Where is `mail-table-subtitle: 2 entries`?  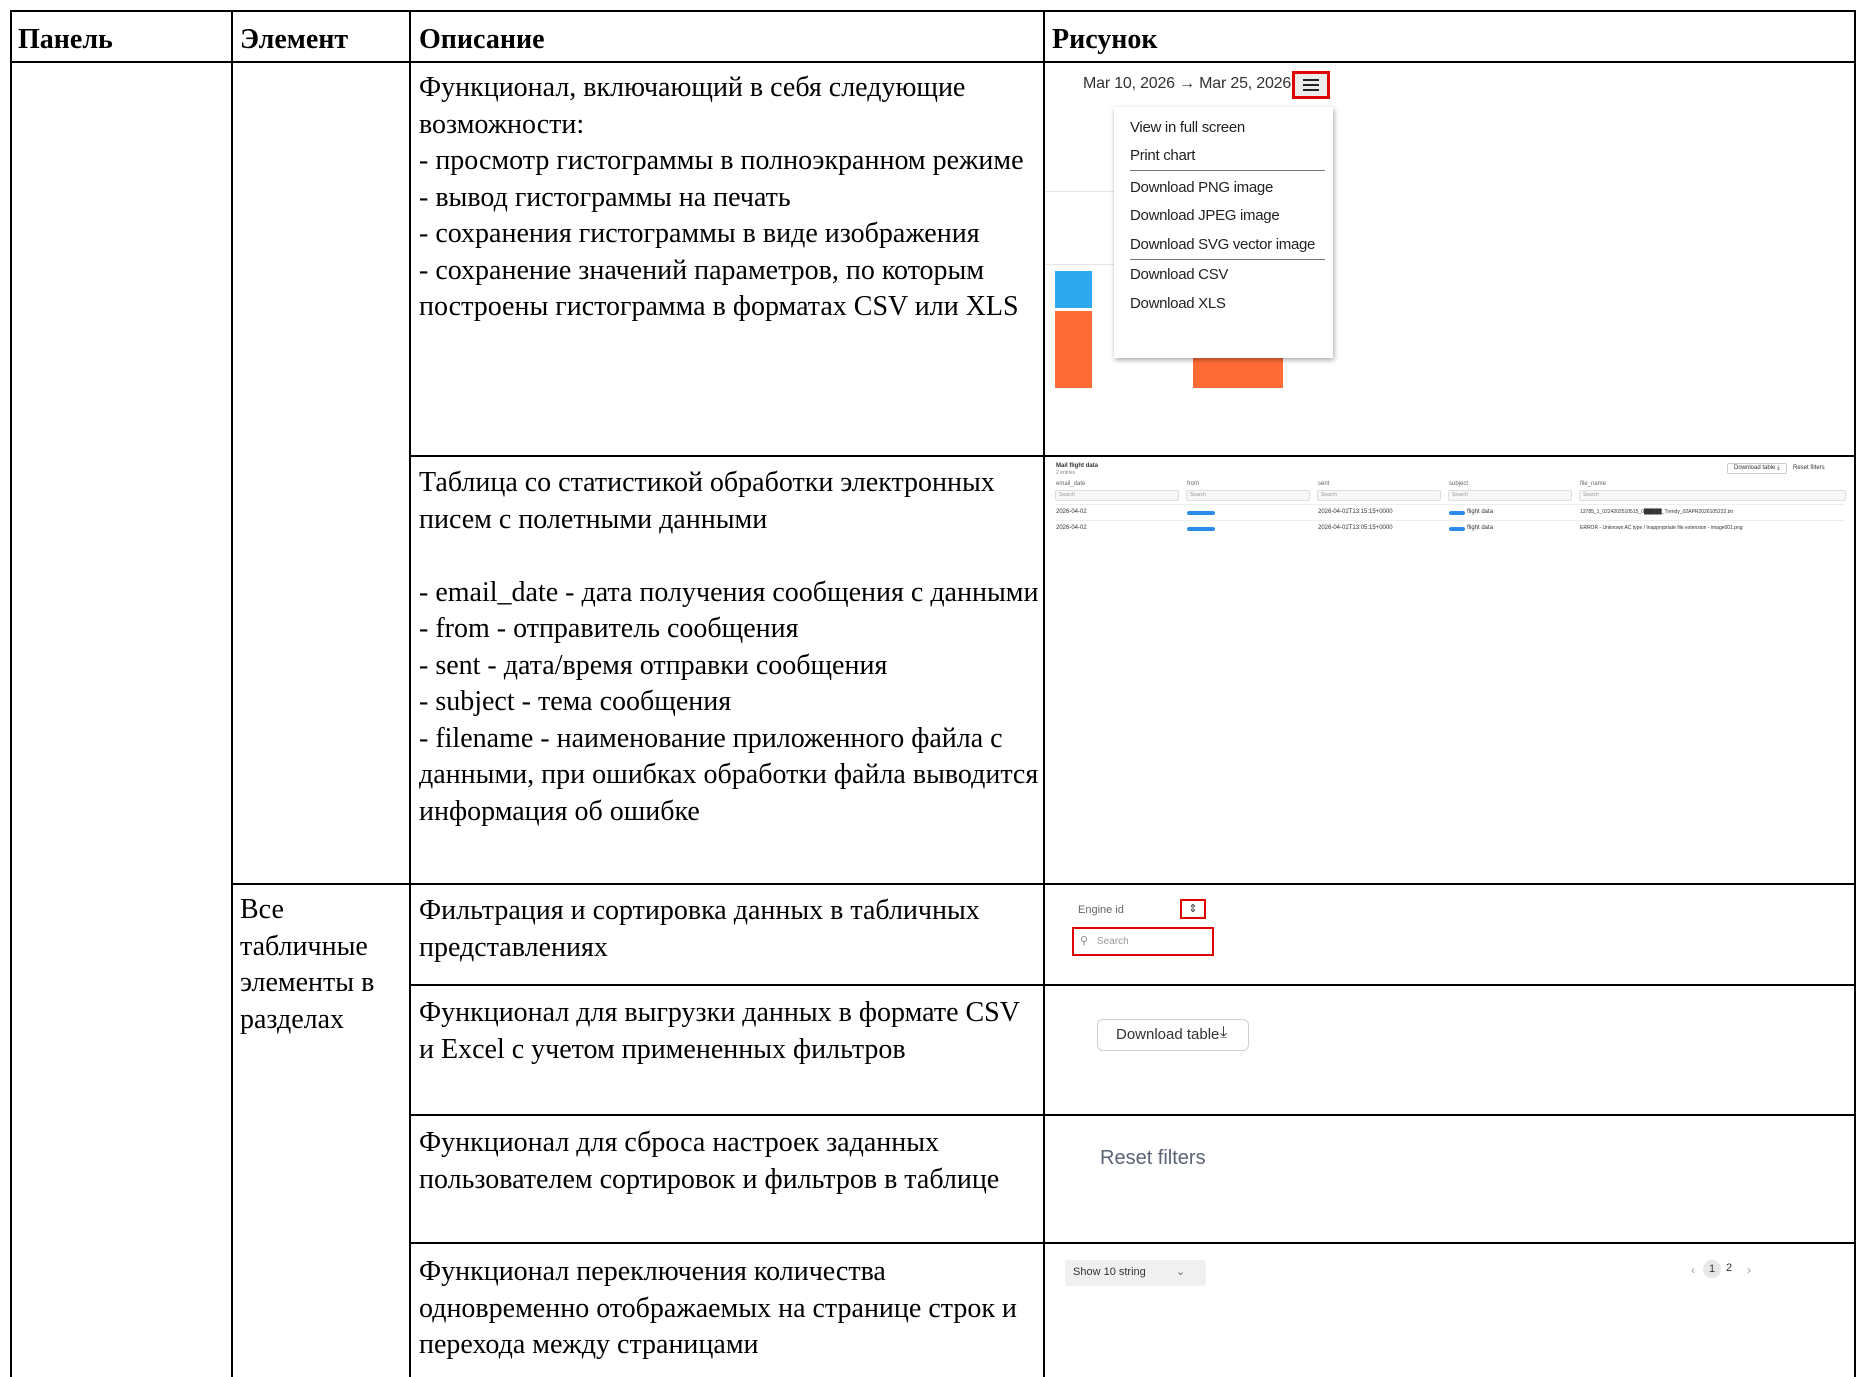
mail-table-subtitle: 2 entries is located at coordinates (1066, 473).